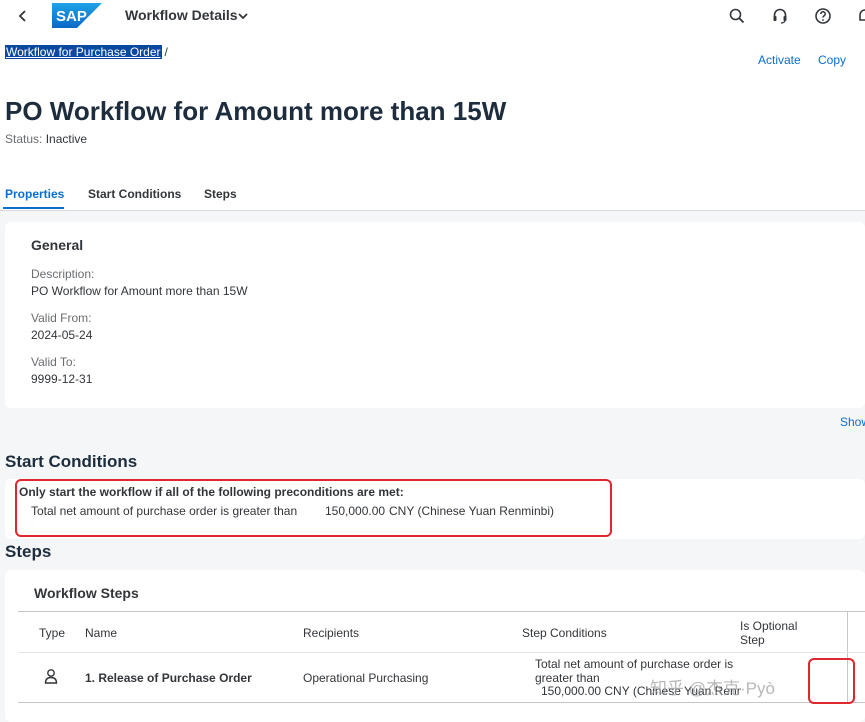  Describe the element at coordinates (441, 652) in the screenshot. I see `table-row-divider` at that location.